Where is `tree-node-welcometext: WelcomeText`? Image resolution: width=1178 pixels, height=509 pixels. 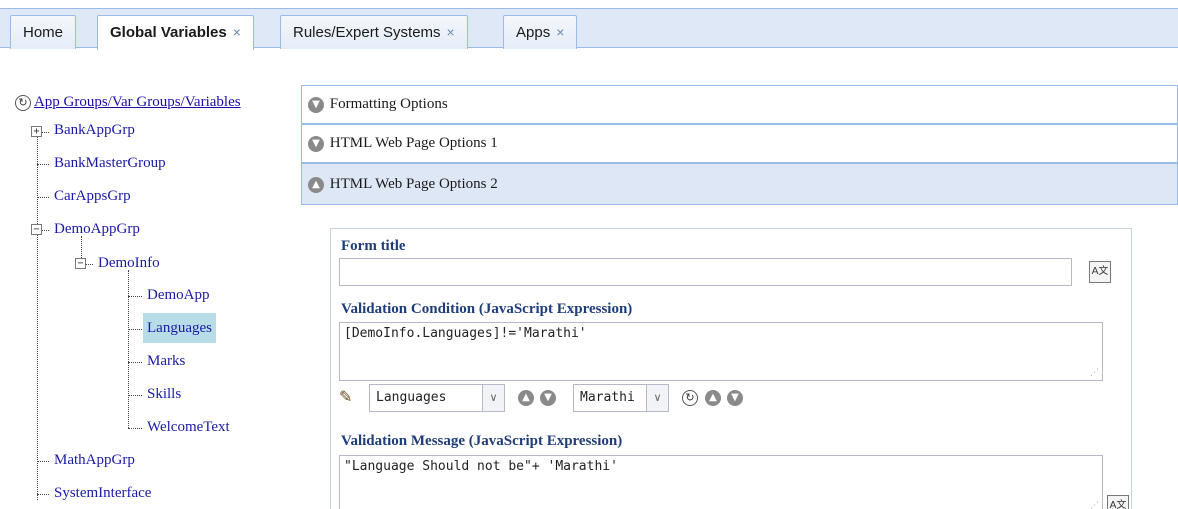
tree-node-welcometext: WelcomeText is located at coordinates (188, 427).